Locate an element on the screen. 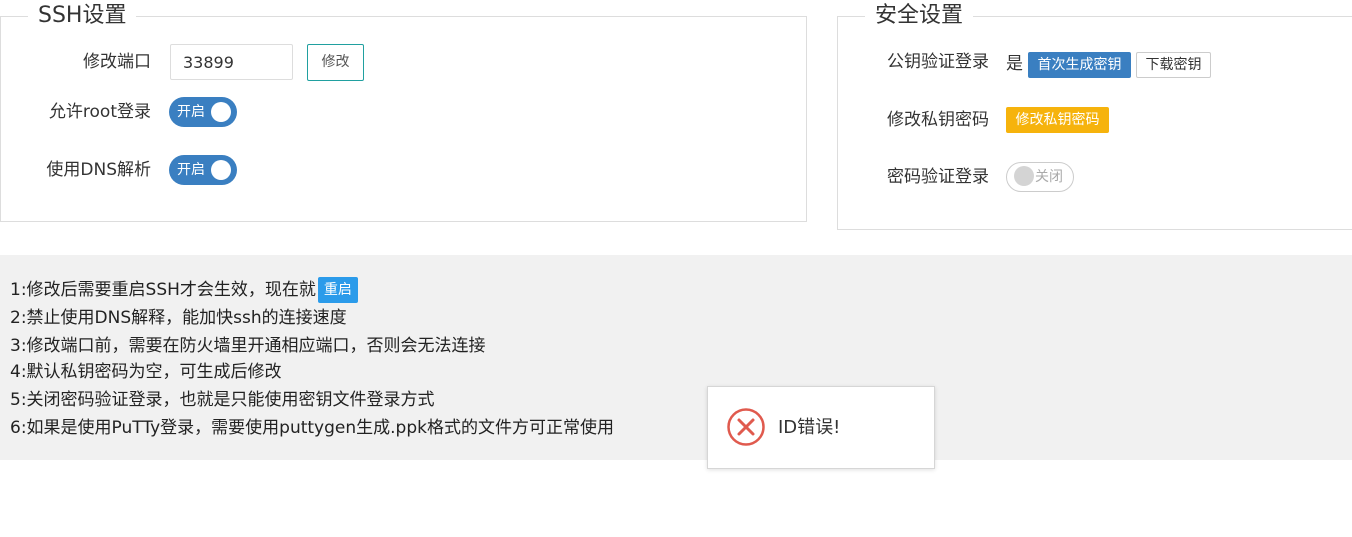  password-login-toggle: 关闭 is located at coordinates (1040, 177).